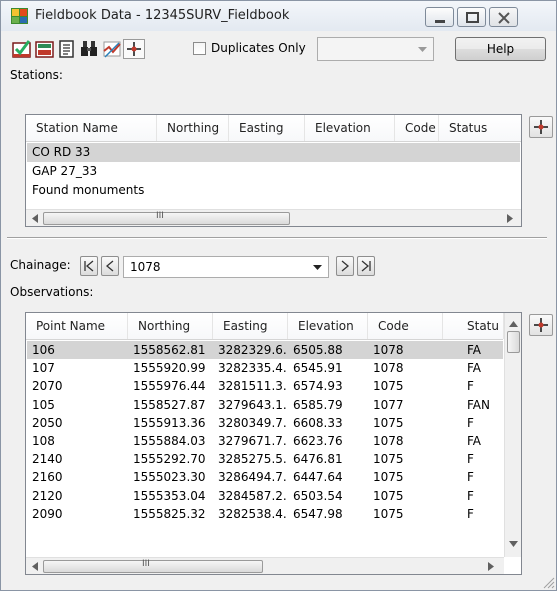  What do you see at coordinates (439, 17) in the screenshot?
I see `minimize-button` at bounding box center [439, 17].